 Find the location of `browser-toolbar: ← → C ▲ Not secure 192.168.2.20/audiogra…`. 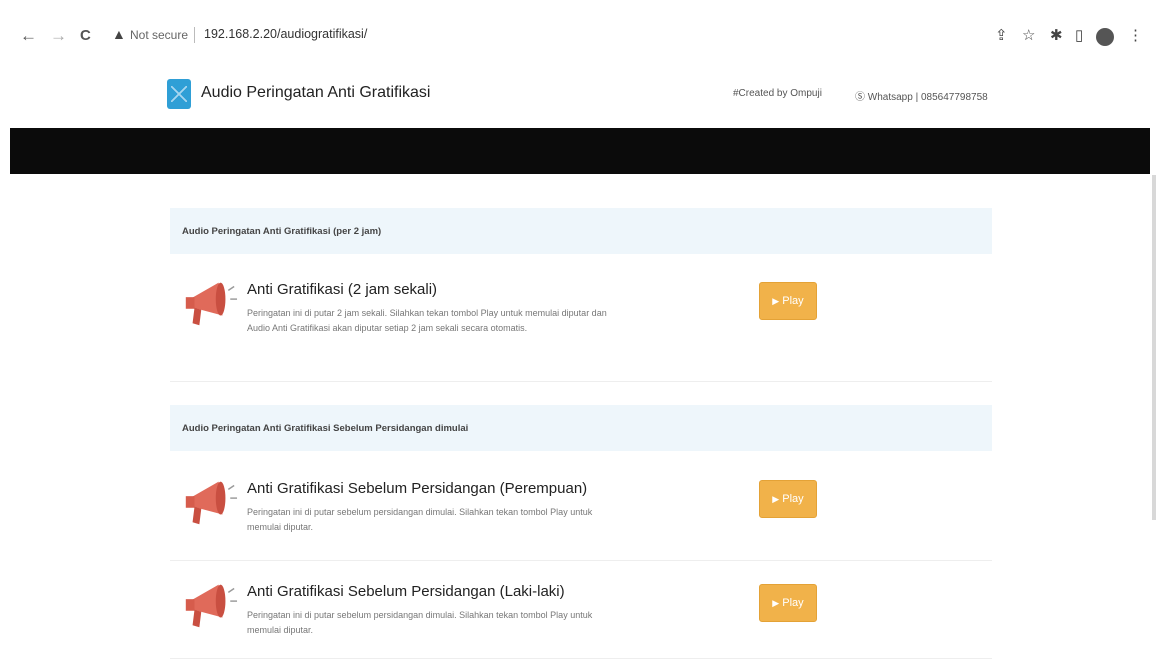

browser-toolbar: ← → C ▲ Not secure 192.168.2.20/audiogra… is located at coordinates (578, 35).